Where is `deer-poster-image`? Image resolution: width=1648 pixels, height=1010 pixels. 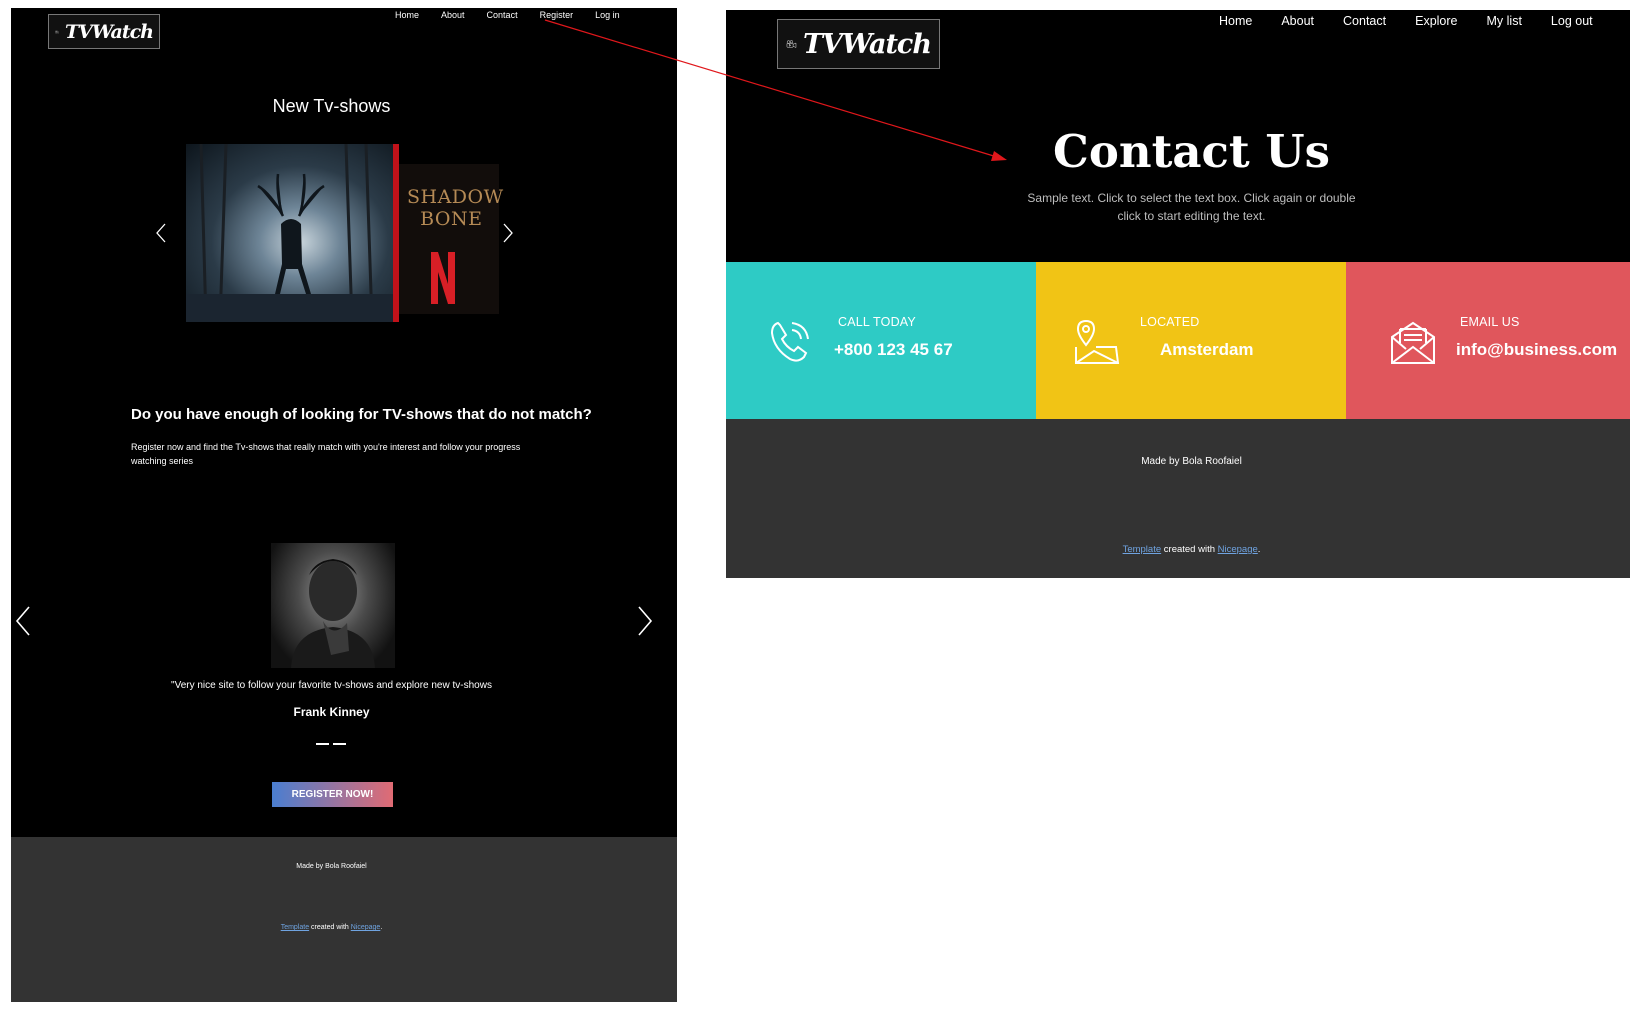
deer-poster-image is located at coordinates (289, 233).